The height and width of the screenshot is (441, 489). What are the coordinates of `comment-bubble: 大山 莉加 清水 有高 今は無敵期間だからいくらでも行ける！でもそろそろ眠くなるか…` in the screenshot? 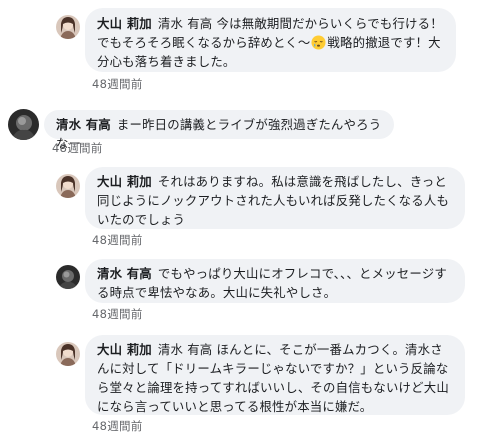 It's located at (270, 40).